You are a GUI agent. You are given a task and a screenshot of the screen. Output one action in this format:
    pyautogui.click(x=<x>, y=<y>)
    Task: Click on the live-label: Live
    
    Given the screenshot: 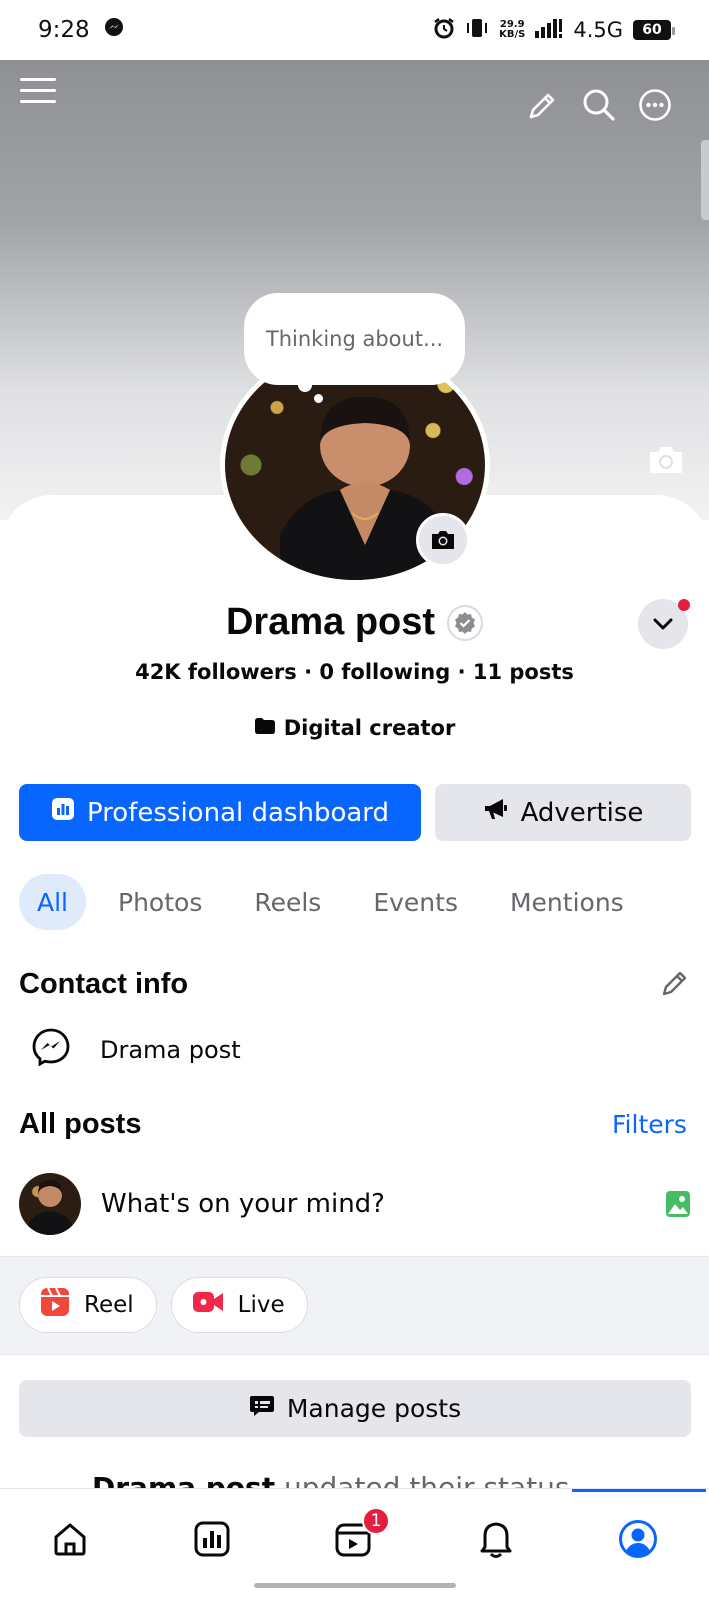 What is the action you would take?
    pyautogui.click(x=261, y=1305)
    